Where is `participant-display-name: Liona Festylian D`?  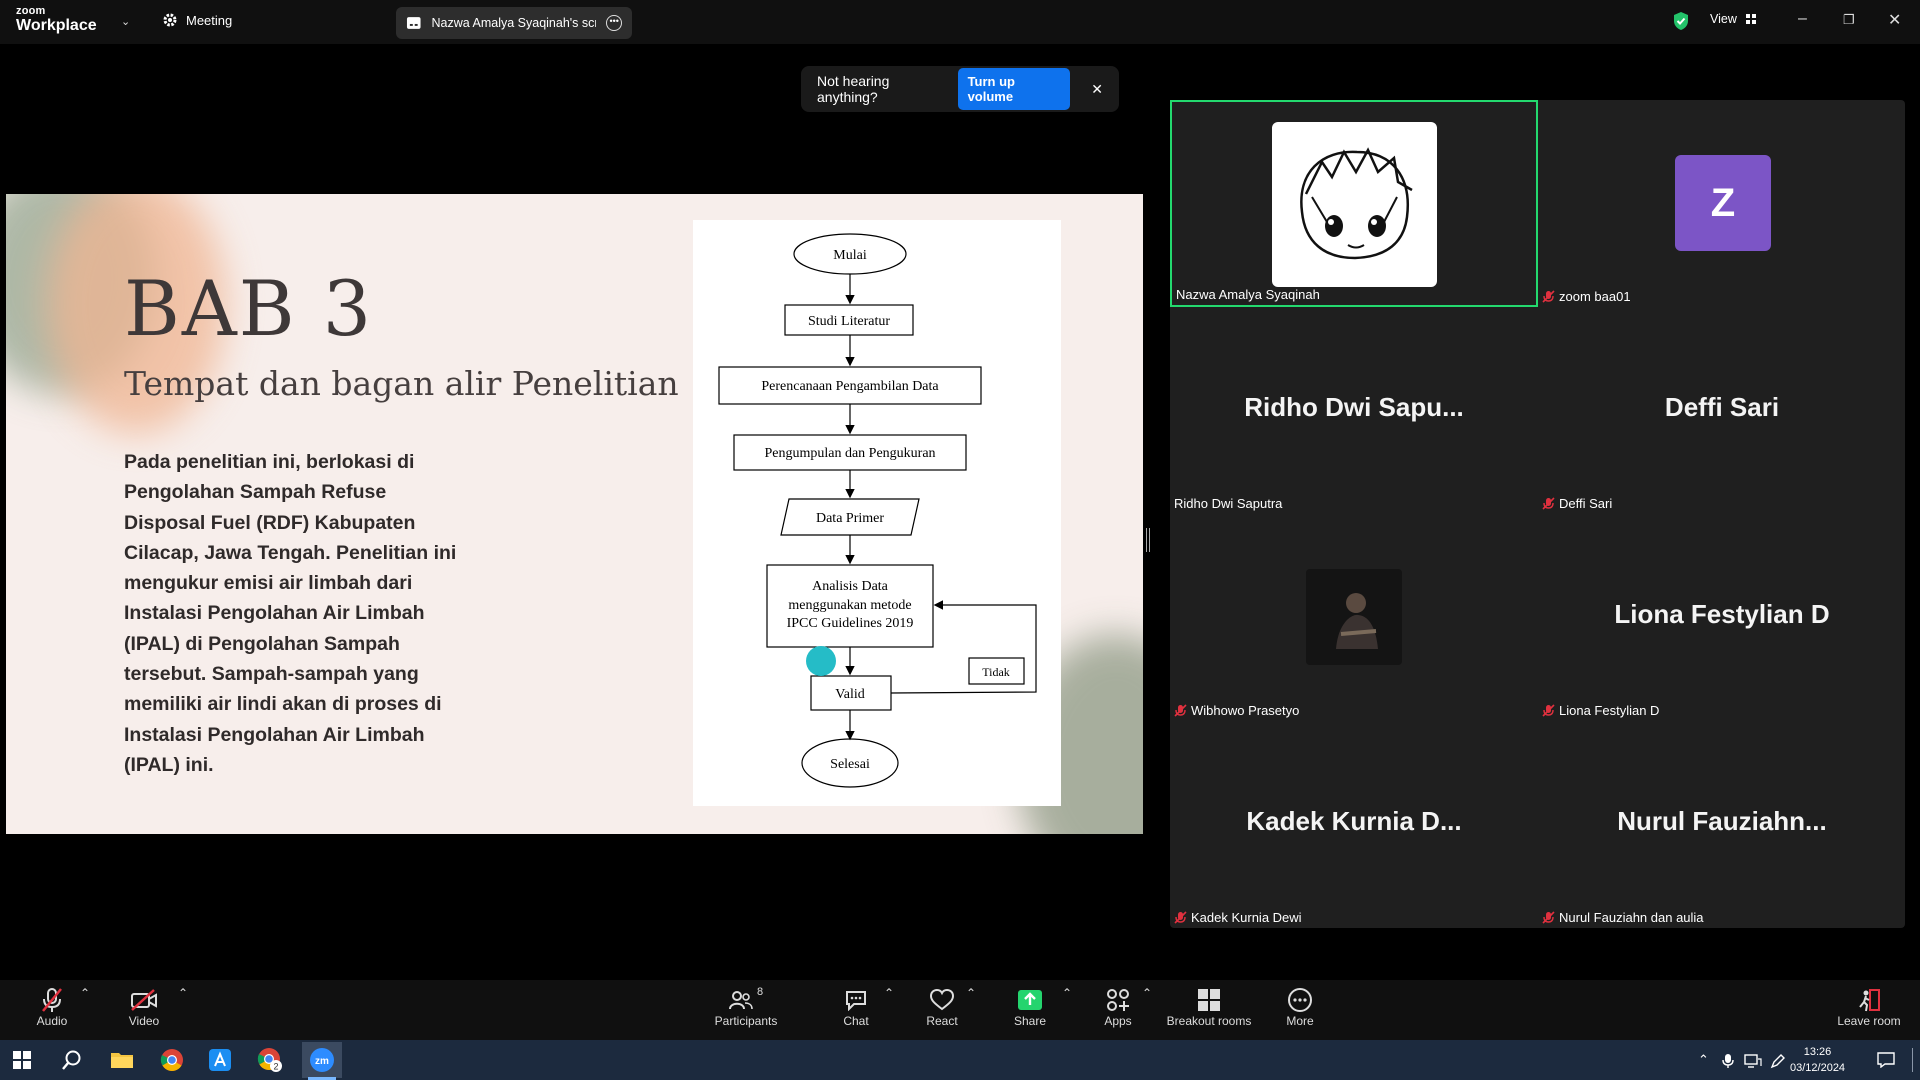 participant-display-name: Liona Festylian D is located at coordinates (1722, 614).